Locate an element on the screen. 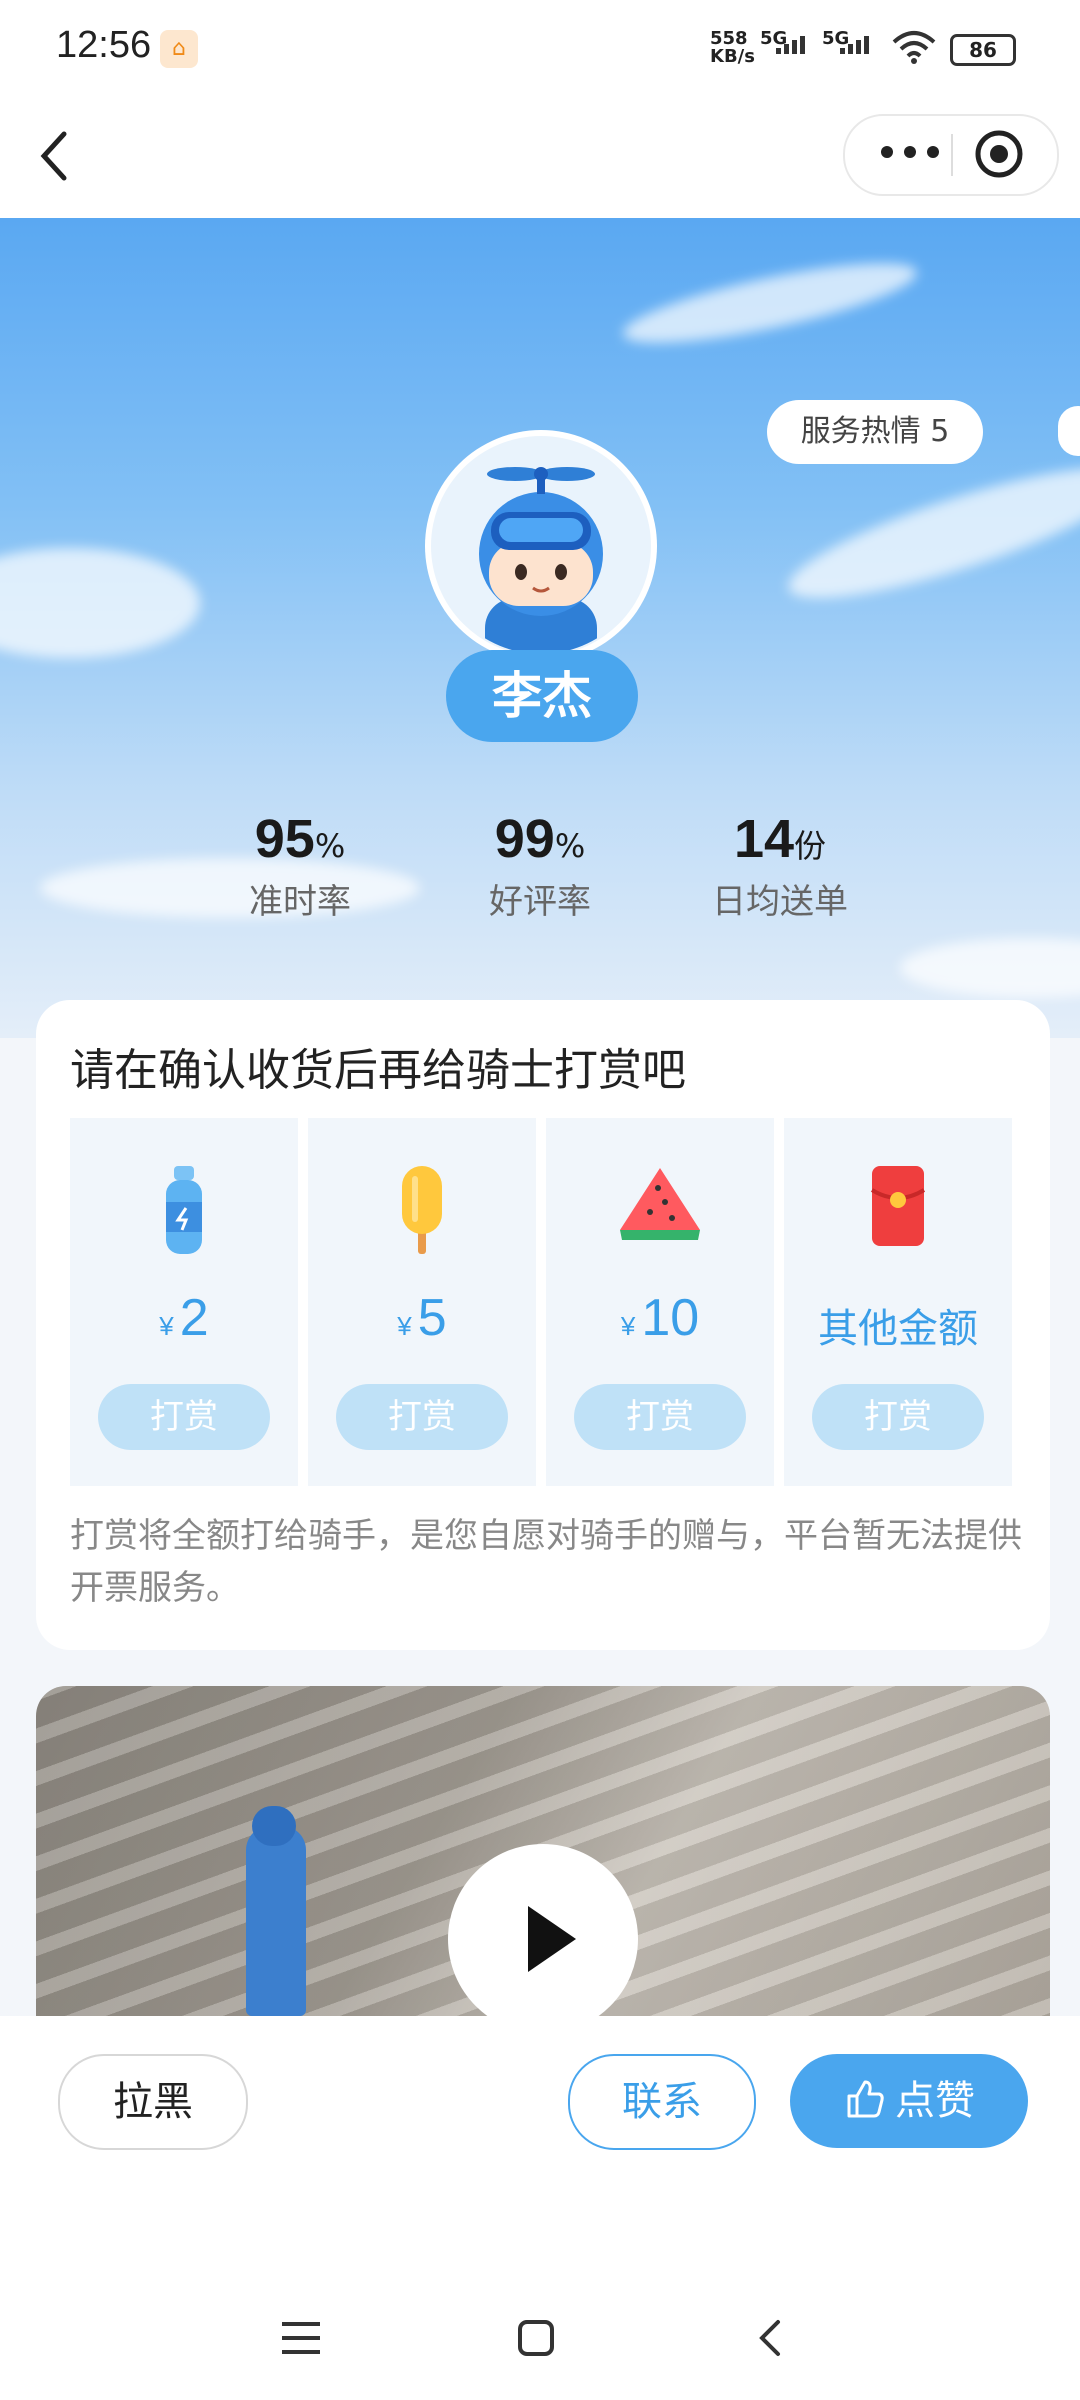 The width and height of the screenshot is (1080, 2400). system-back-icon is located at coordinates (772, 2338).